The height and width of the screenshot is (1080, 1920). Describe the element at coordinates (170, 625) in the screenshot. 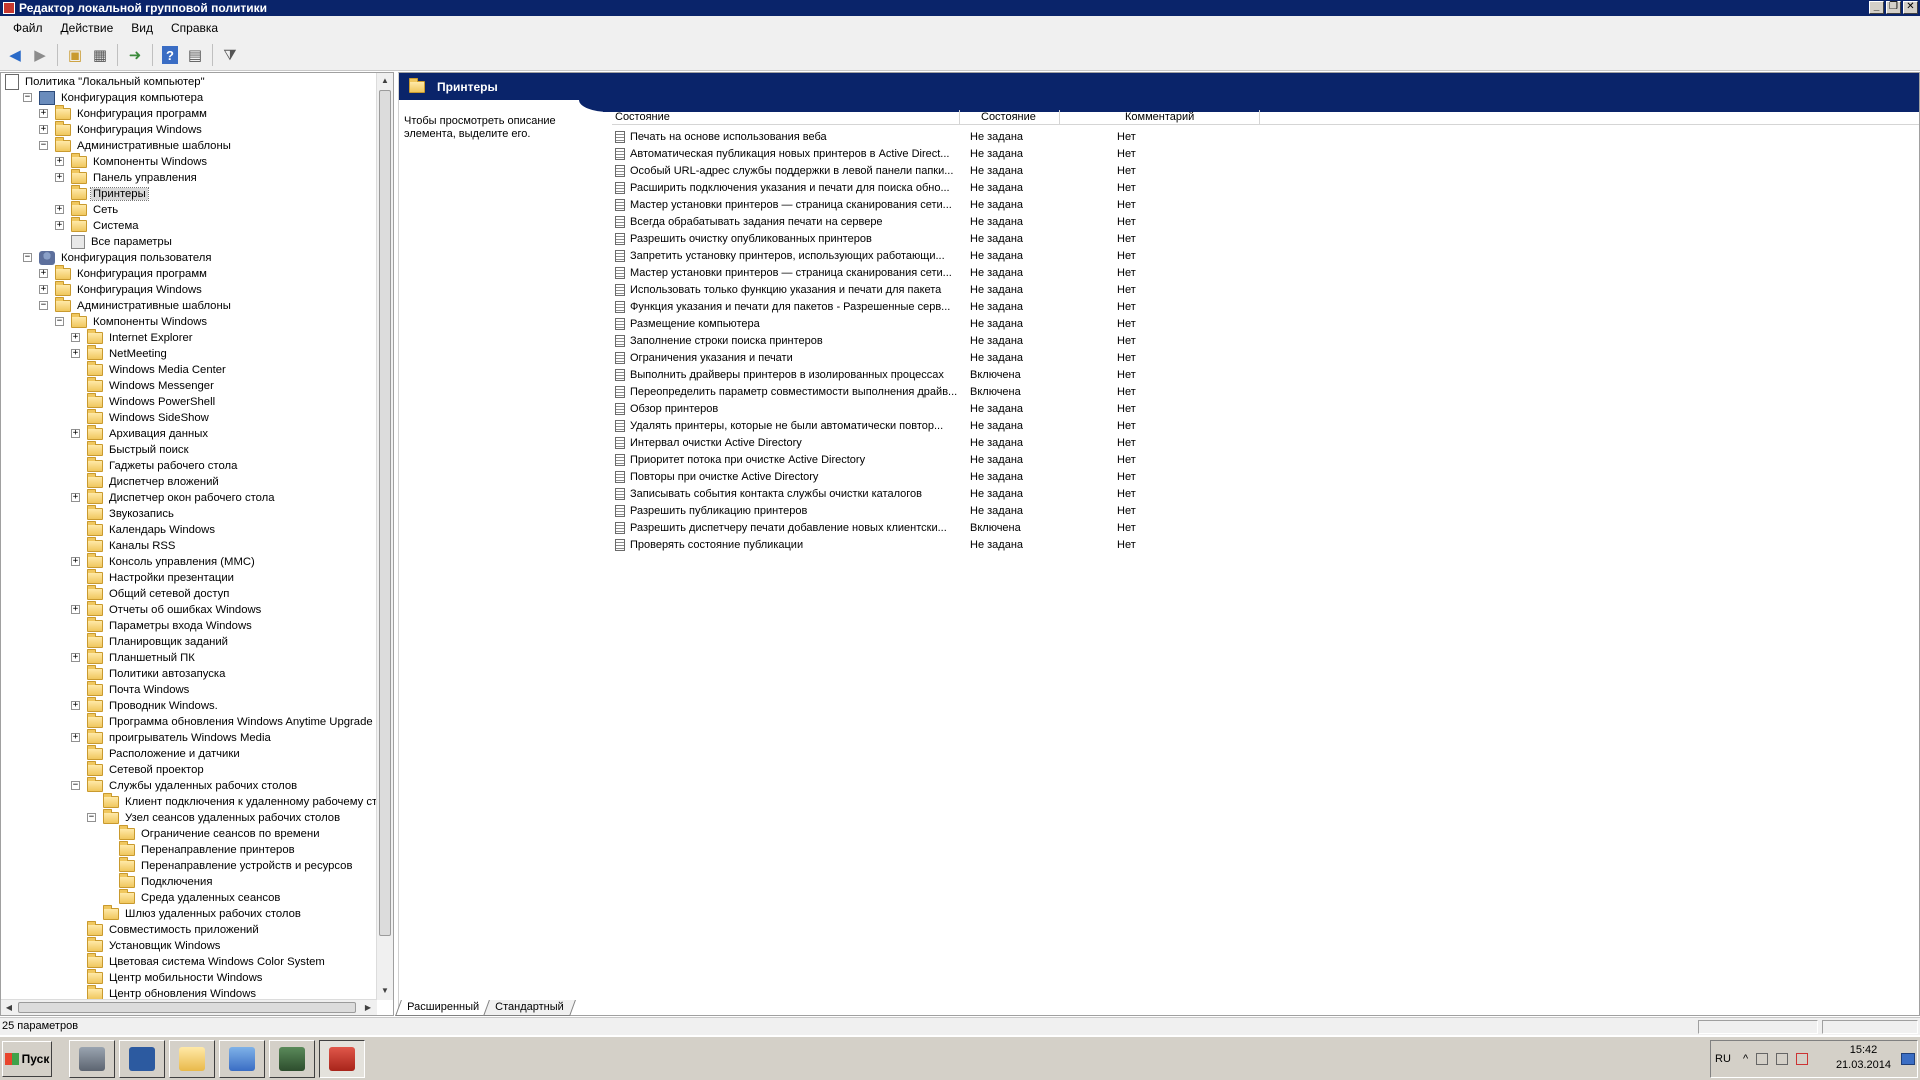

I see `tree-item: Параметры входа Windows` at that location.